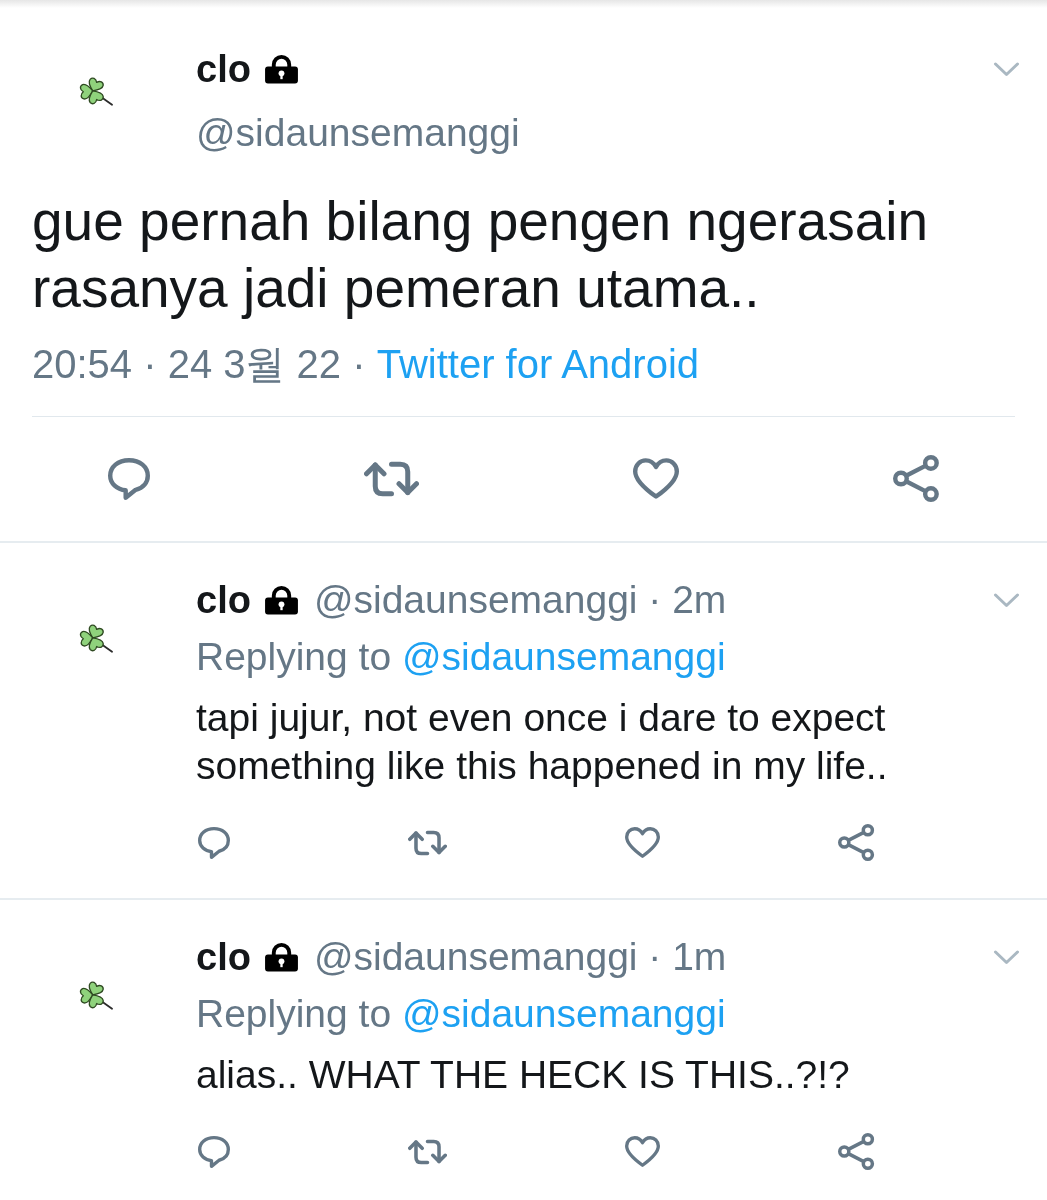 The height and width of the screenshot is (1200, 1047). I want to click on reply-text: tapi jujur, not even once i dare to expect something like this happened in my life.., so click(542, 742).